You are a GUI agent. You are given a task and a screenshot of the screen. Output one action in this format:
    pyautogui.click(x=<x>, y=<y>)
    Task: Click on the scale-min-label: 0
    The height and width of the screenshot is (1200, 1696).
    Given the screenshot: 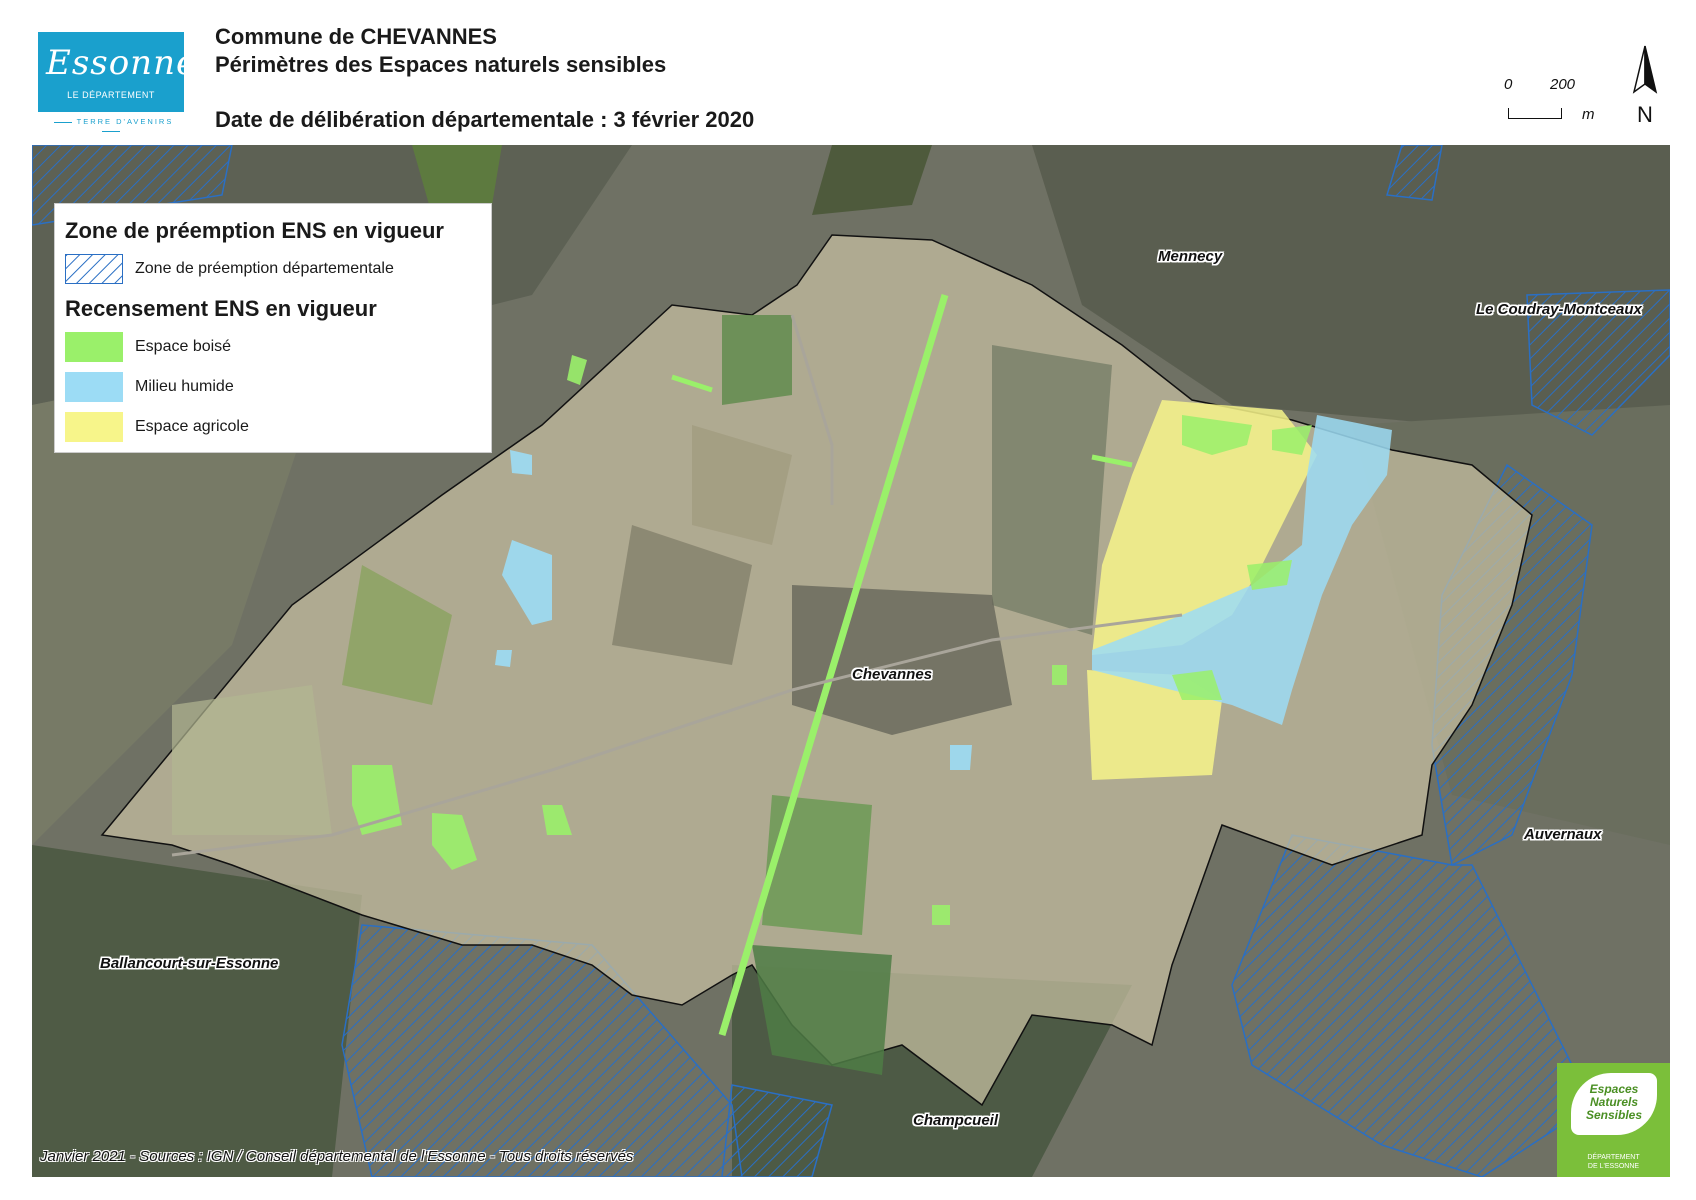 What is the action you would take?
    pyautogui.click(x=1508, y=84)
    